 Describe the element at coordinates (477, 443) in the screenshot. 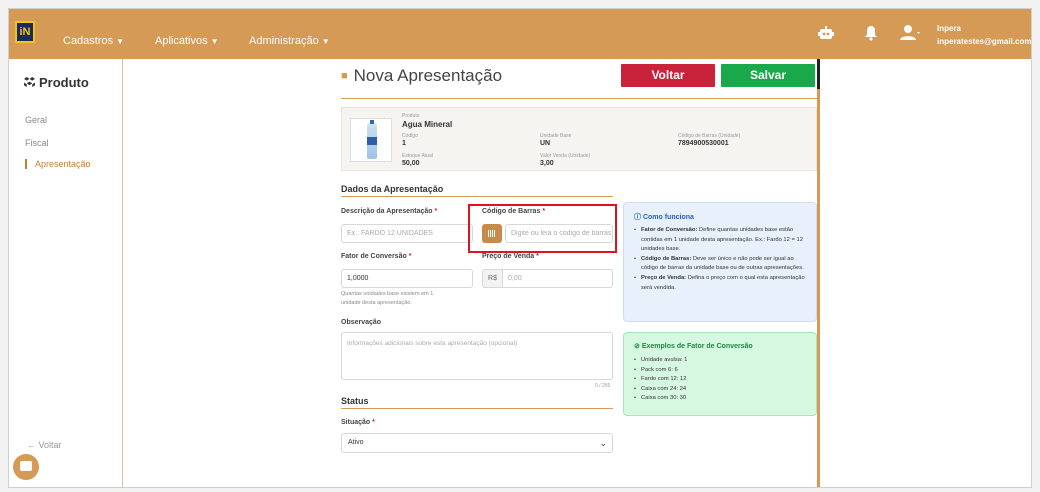

I see `situacao-select: Ativo ⌄` at that location.